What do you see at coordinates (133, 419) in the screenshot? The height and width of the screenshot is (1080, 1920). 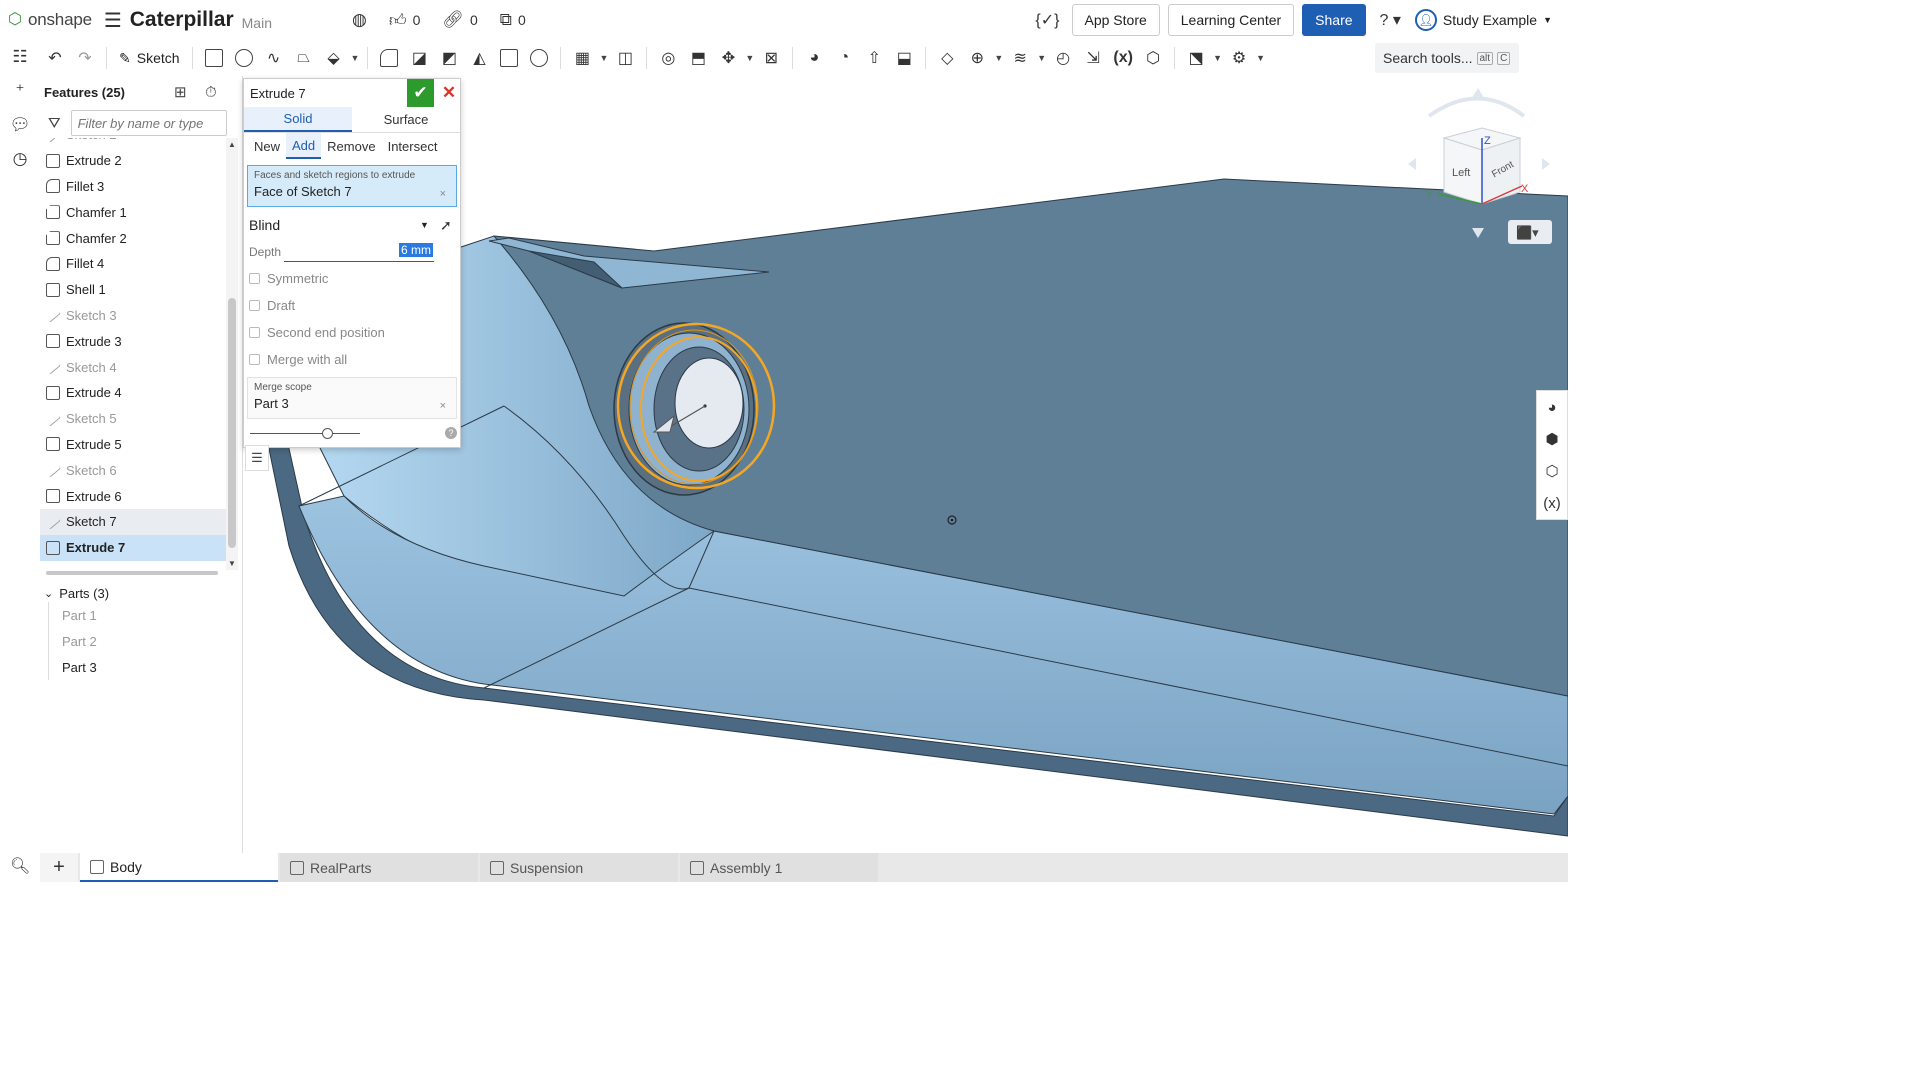 I see `feature-item: Sketch 5` at bounding box center [133, 419].